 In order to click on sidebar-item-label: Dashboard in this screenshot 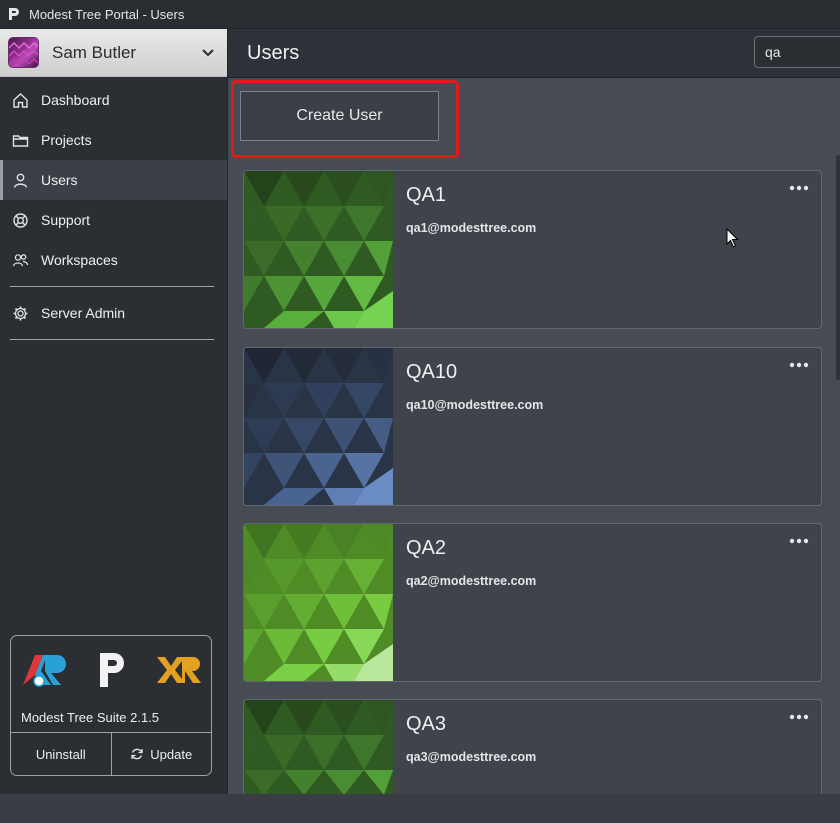, I will do `click(75, 100)`.